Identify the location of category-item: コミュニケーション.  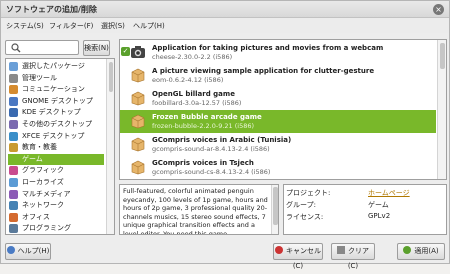
(56, 89).